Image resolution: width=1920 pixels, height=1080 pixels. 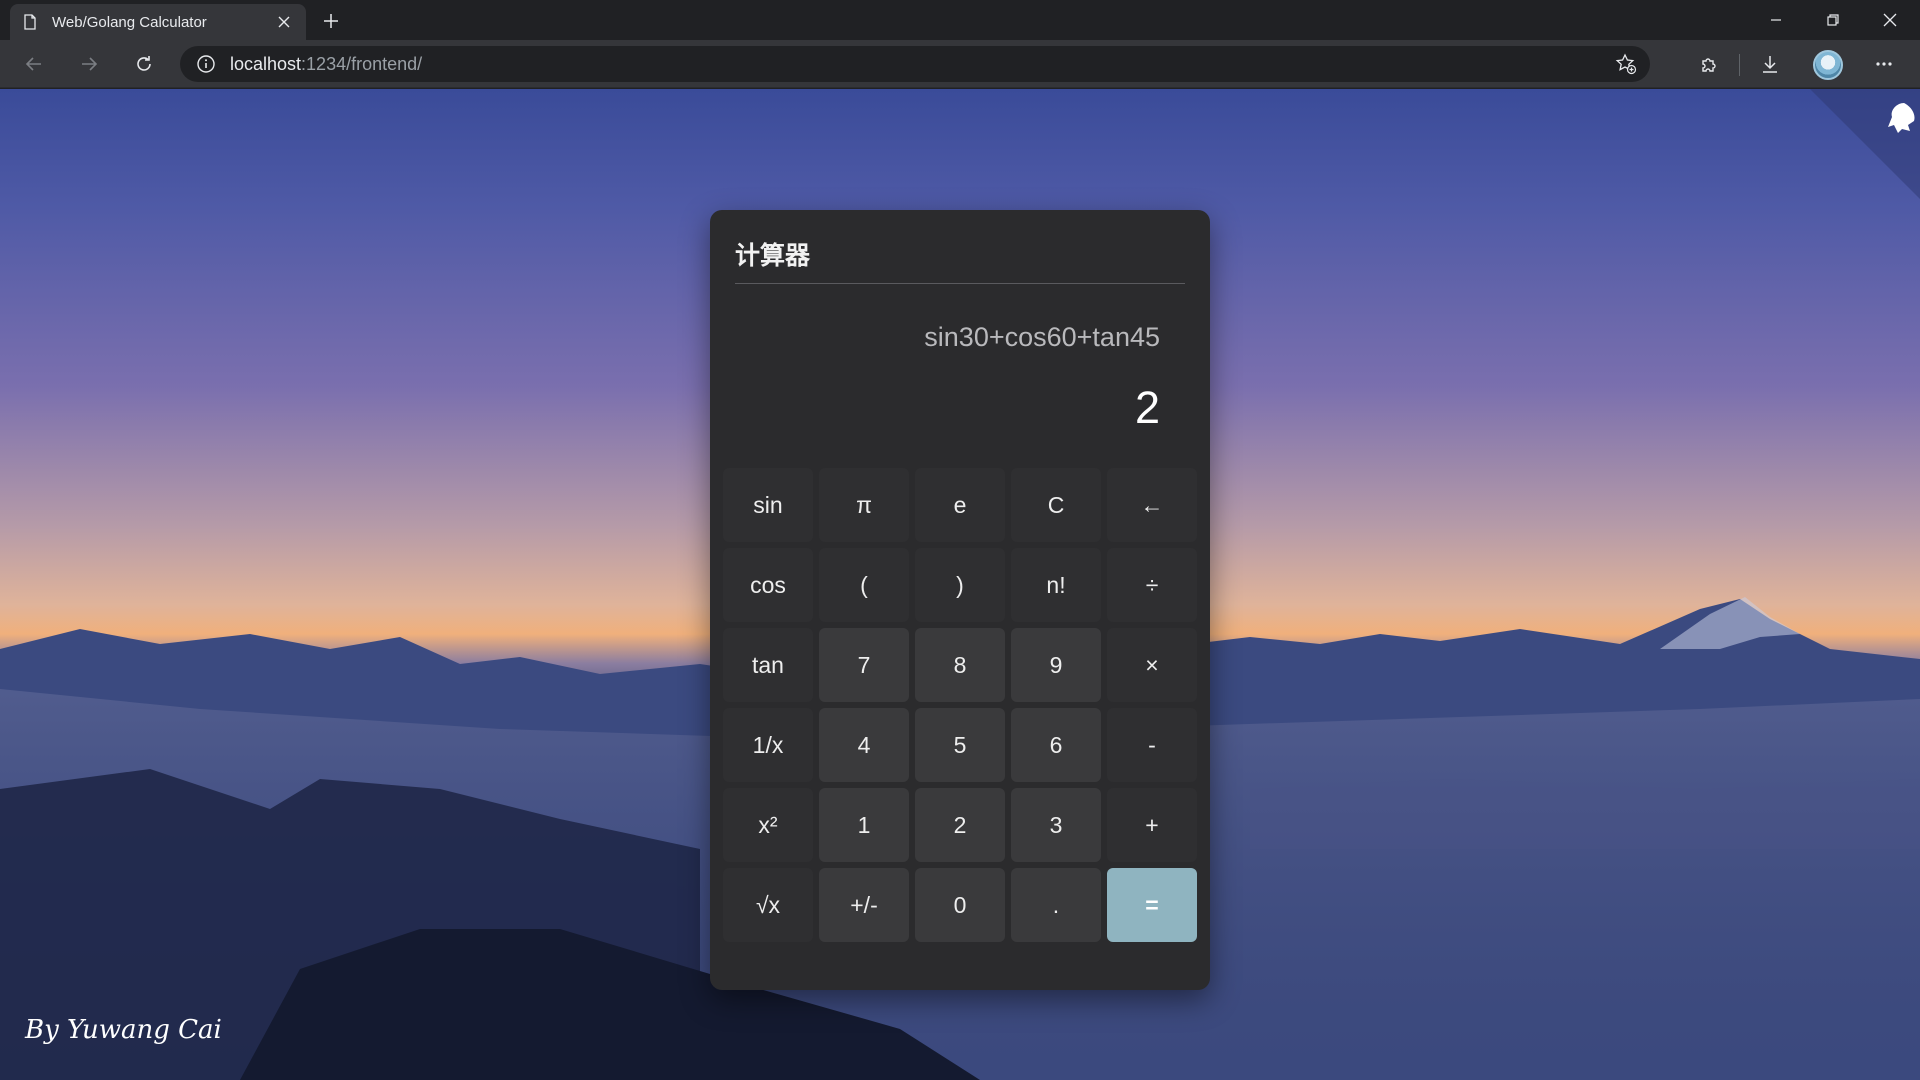 I want to click on back-arrow-icon, so click(x=34, y=64).